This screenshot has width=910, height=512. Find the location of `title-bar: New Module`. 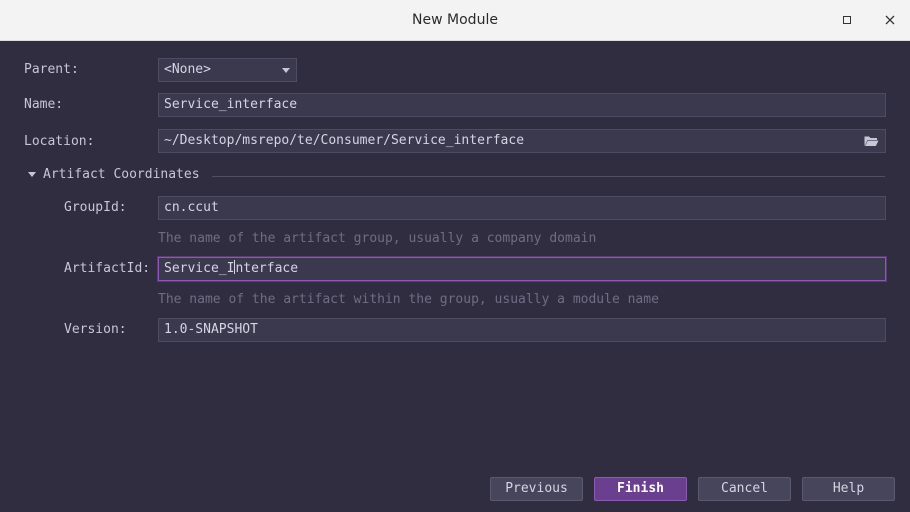

title-bar: New Module is located at coordinates (455, 20).